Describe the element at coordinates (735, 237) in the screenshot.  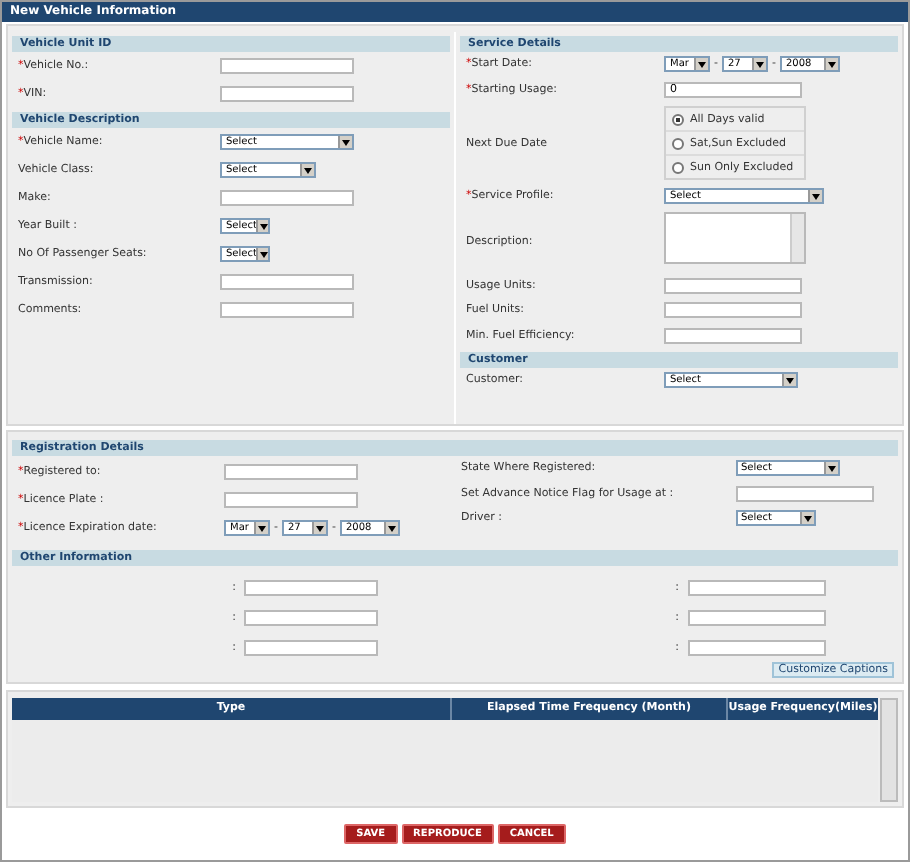
I see `text-area` at that location.